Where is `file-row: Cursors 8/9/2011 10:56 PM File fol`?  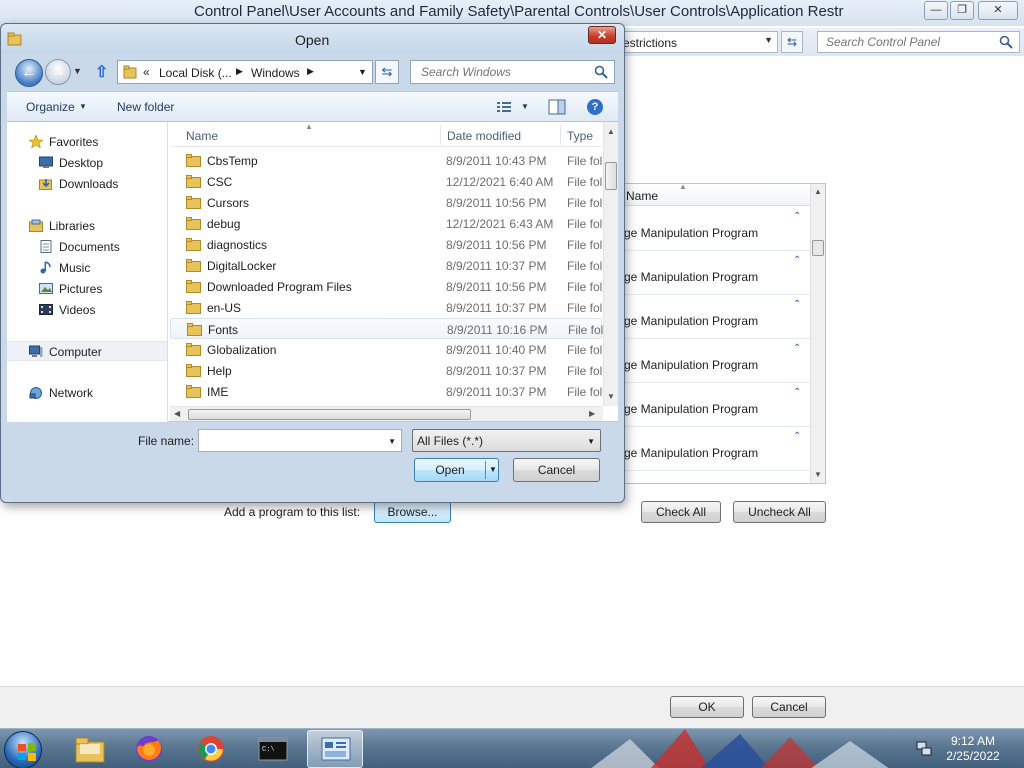 file-row: Cursors 8/9/2011 10:56 PM File fol is located at coordinates (386, 202).